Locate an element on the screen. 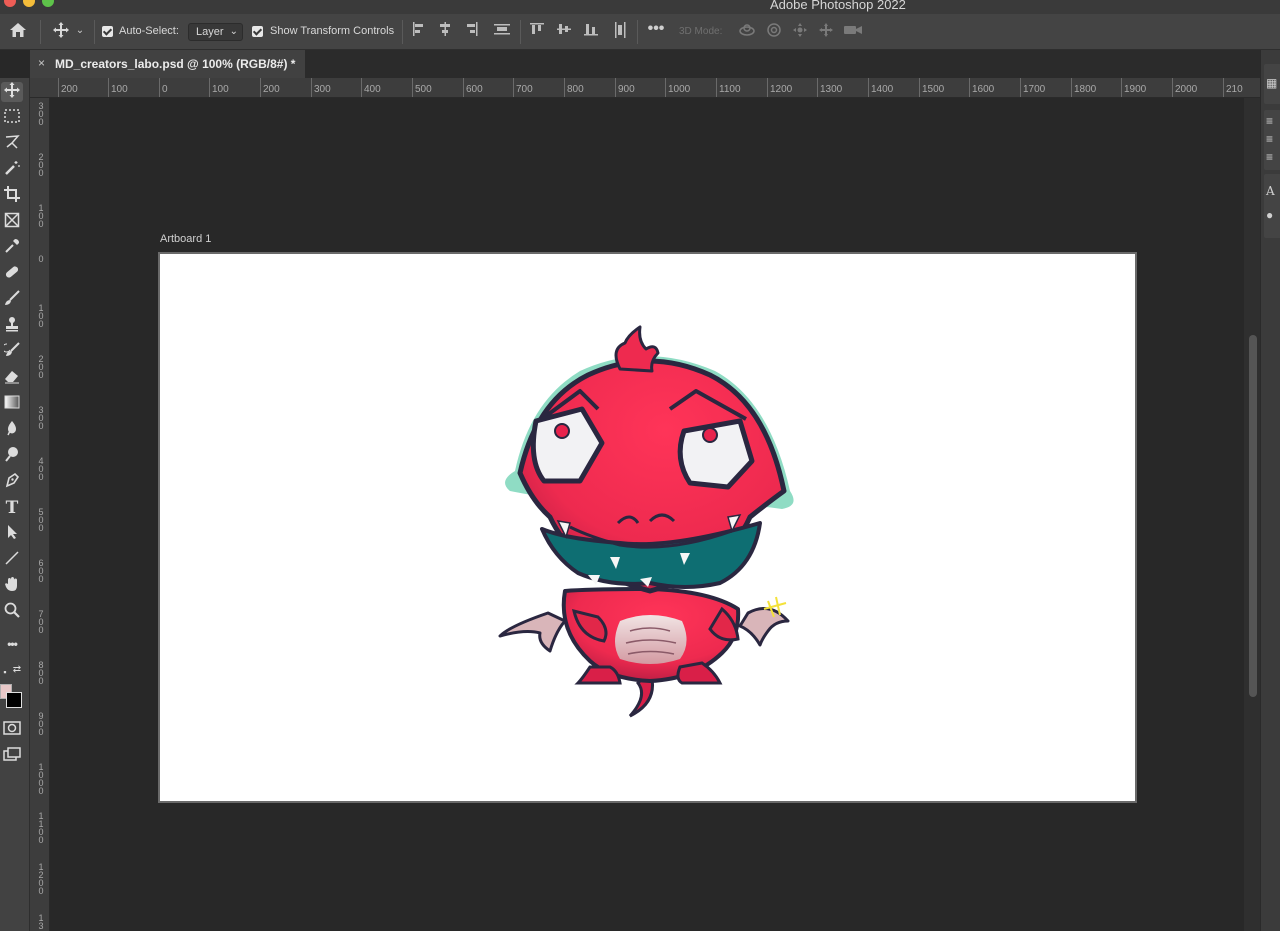 The image size is (1280, 931). ruler-tick: 1400 is located at coordinates (880, 87).